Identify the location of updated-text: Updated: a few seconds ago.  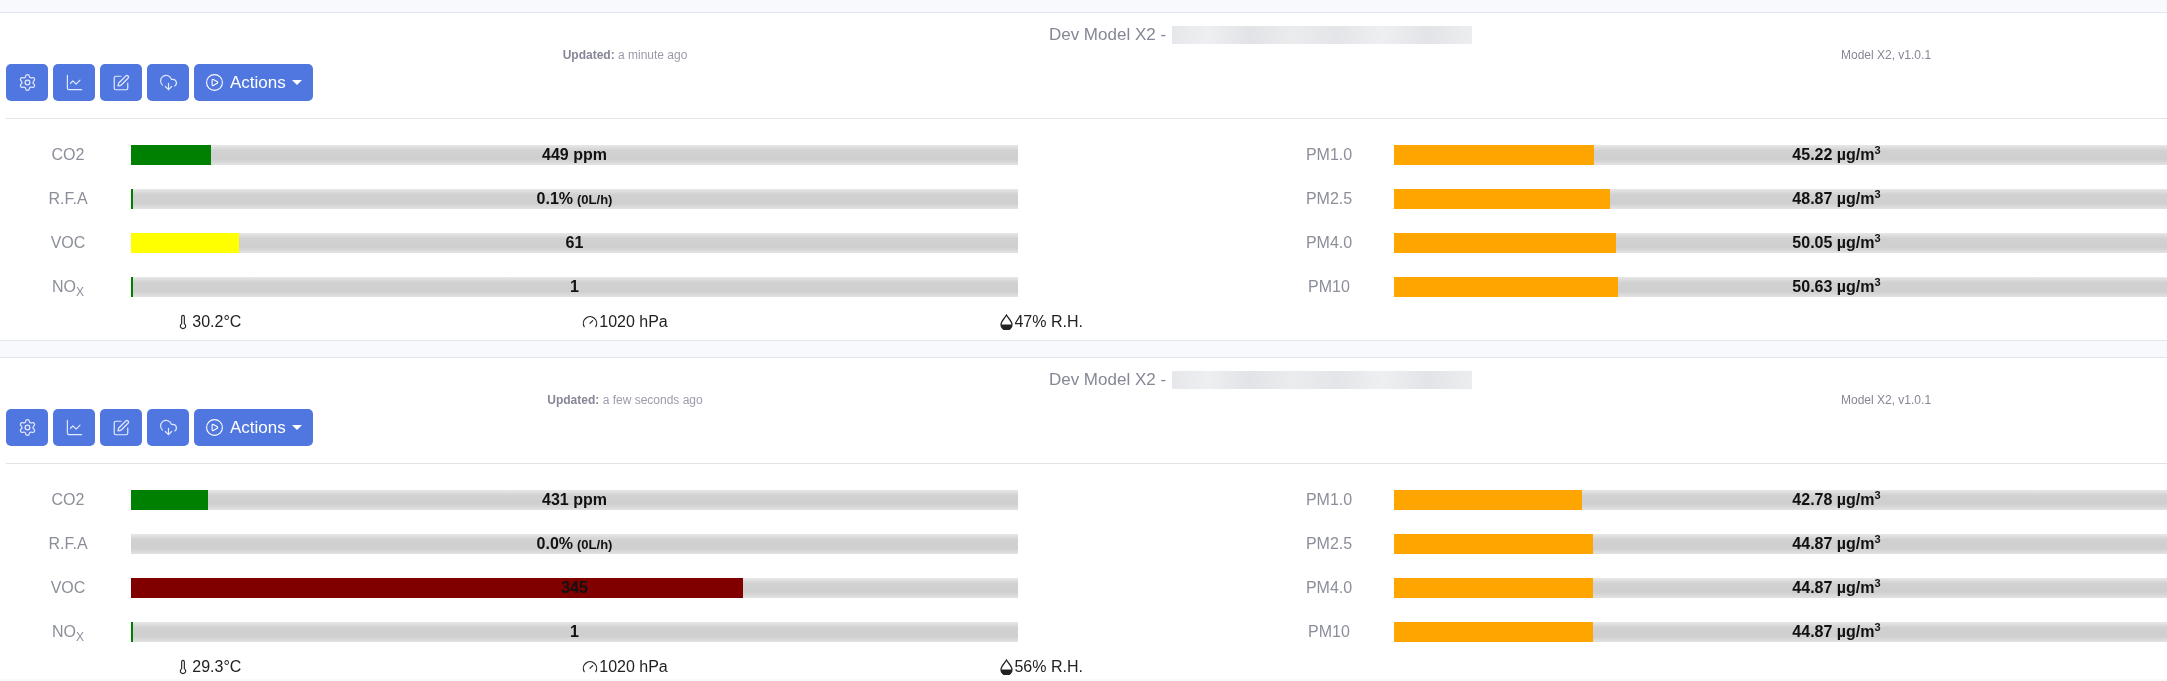
(625, 400).